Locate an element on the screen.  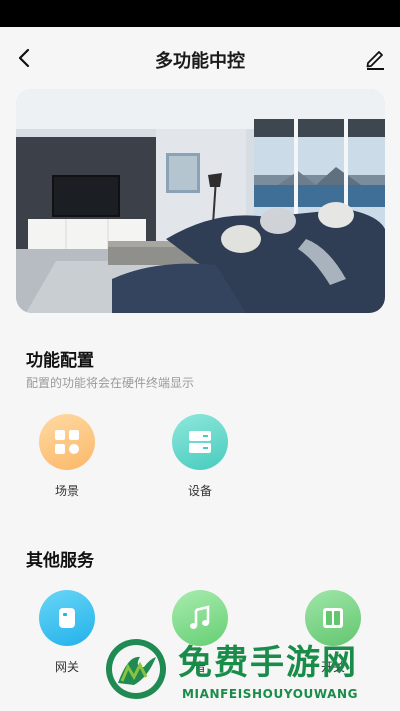
watermark-pinyin: MIANFEISHOUYOUWANG is located at coordinates (270, 694).